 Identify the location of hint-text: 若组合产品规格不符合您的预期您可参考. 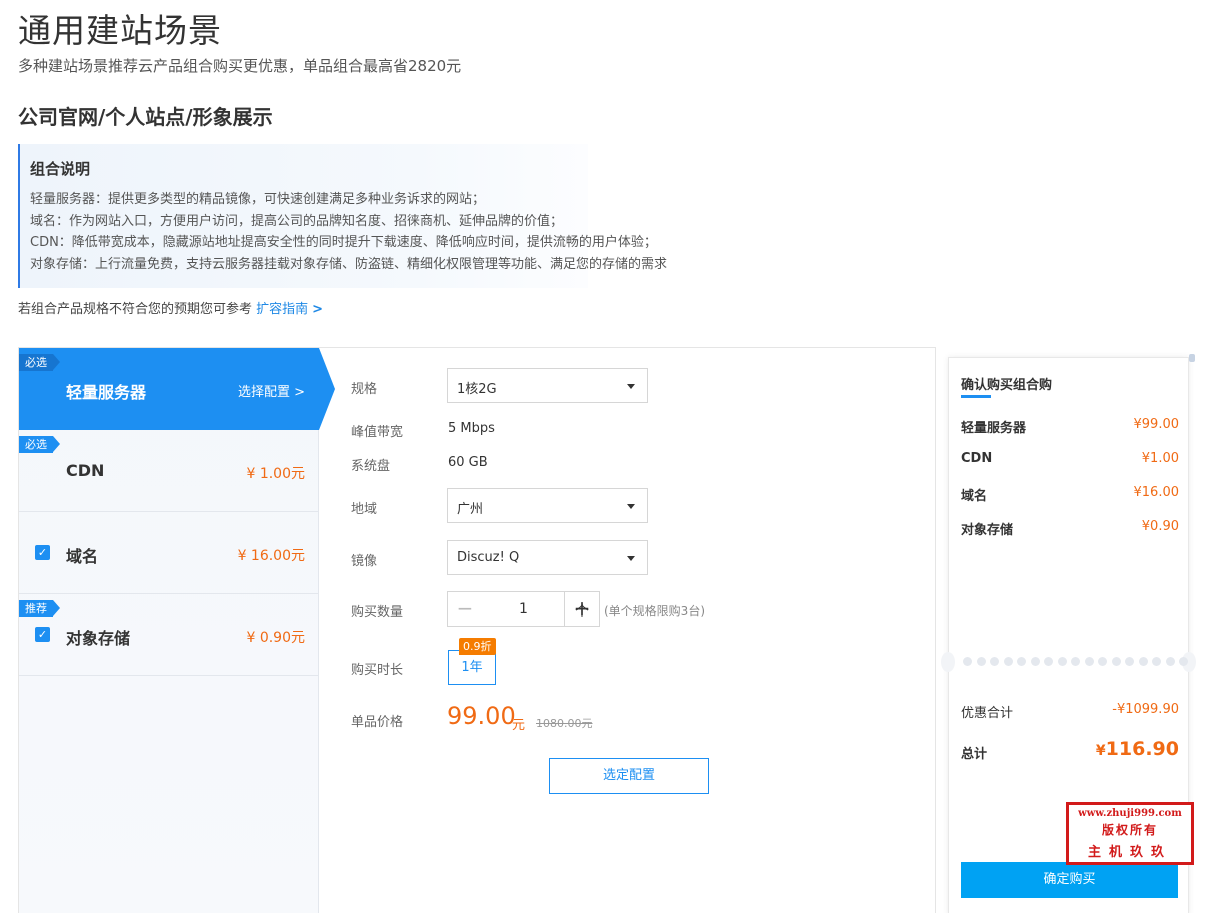
(135, 309).